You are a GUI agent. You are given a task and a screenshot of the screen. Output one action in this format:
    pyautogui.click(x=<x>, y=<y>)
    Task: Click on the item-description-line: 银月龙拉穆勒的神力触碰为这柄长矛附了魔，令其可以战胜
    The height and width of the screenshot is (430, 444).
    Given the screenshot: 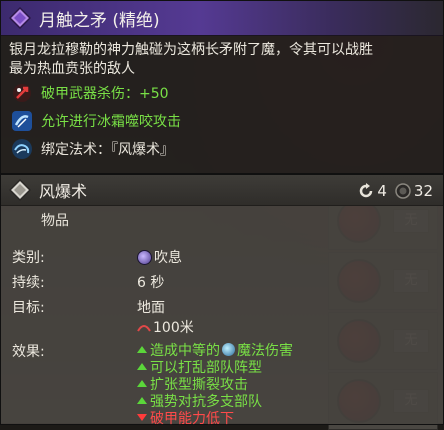 What is the action you would take?
    pyautogui.click(x=191, y=50)
    